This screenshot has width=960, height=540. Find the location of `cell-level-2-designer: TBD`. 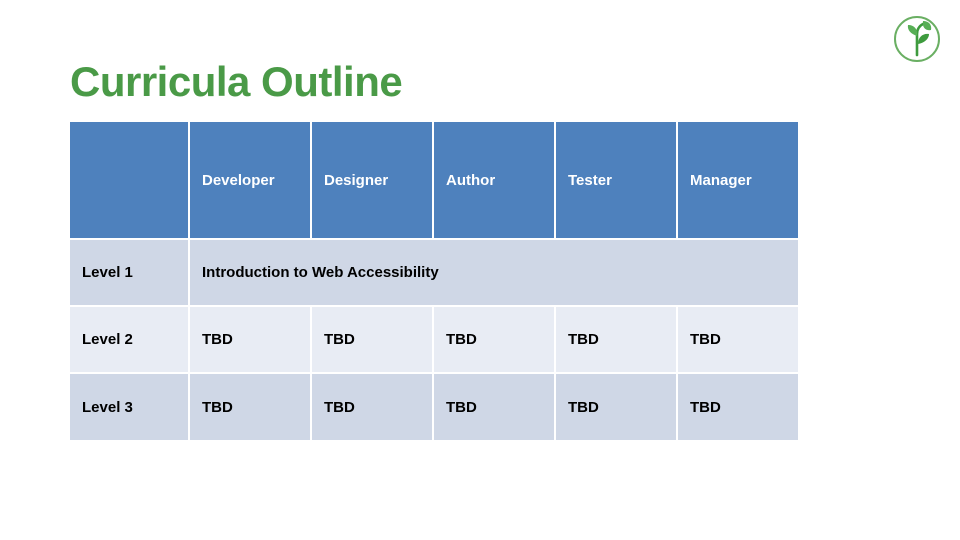

cell-level-2-designer: TBD is located at coordinates (372, 339).